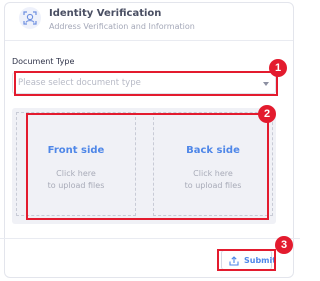  What do you see at coordinates (76, 173) in the screenshot?
I see `front-side-hint-line1: Click here` at bounding box center [76, 173].